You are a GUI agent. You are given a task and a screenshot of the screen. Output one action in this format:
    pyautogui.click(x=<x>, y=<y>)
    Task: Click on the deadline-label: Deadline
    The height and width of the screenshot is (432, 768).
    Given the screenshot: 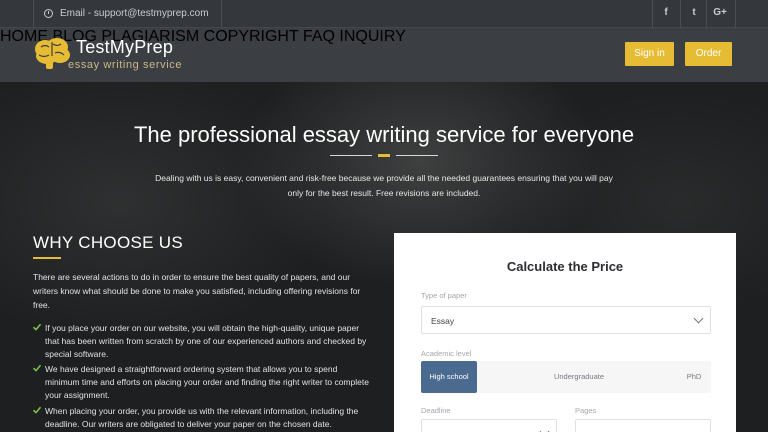 What is the action you would take?
    pyautogui.click(x=436, y=410)
    